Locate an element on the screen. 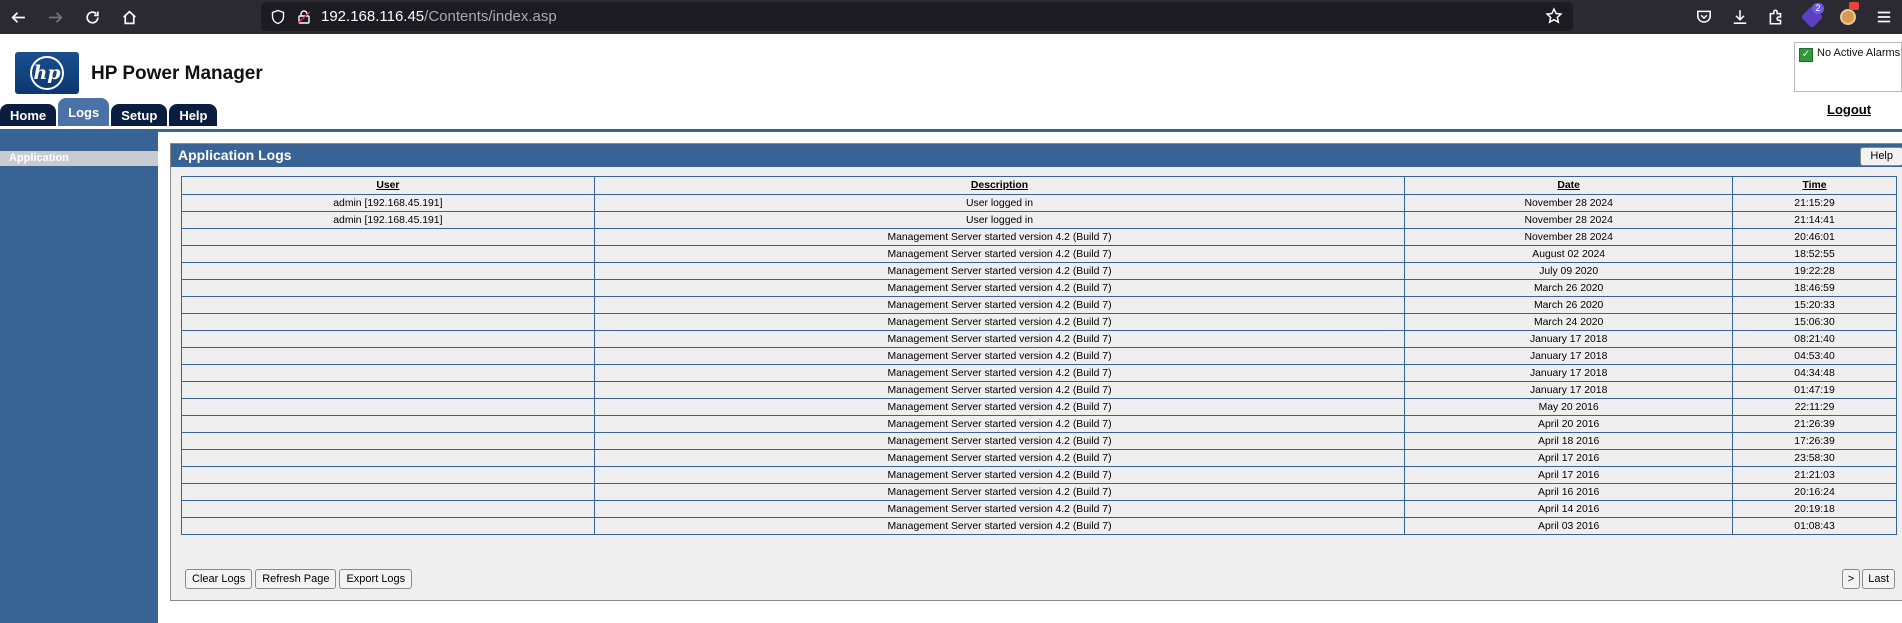  pagination: > Last is located at coordinates (1867, 579).